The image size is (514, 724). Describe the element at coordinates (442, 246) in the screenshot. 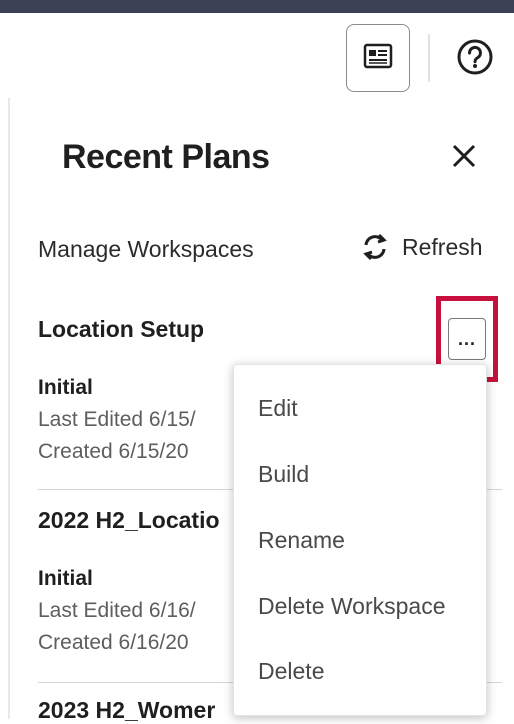

I see `refresh-label: Refresh` at that location.